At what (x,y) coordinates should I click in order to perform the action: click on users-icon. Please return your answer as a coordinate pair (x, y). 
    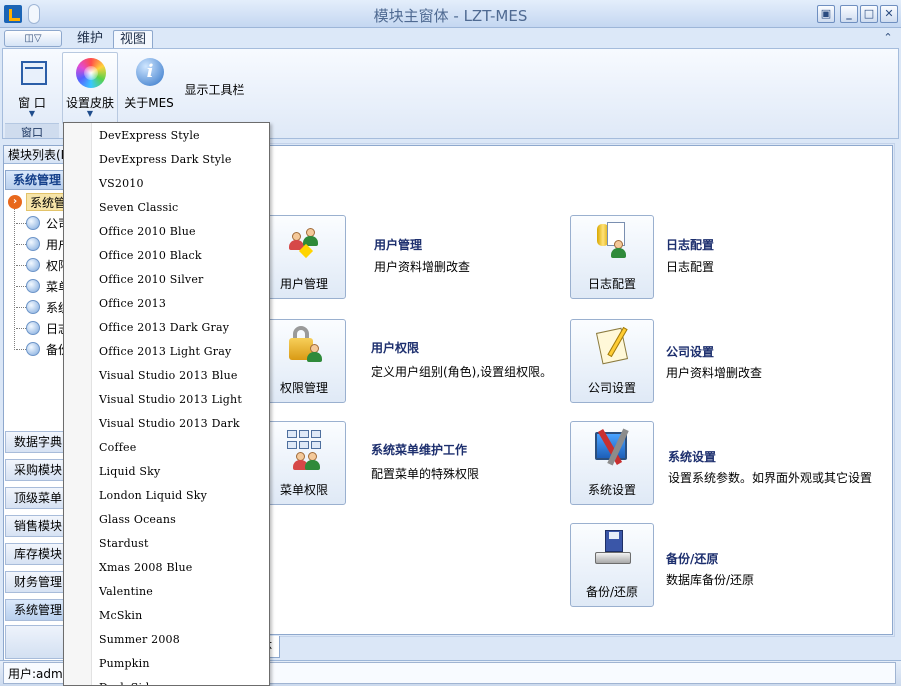
    Looking at the image, I should click on (305, 242).